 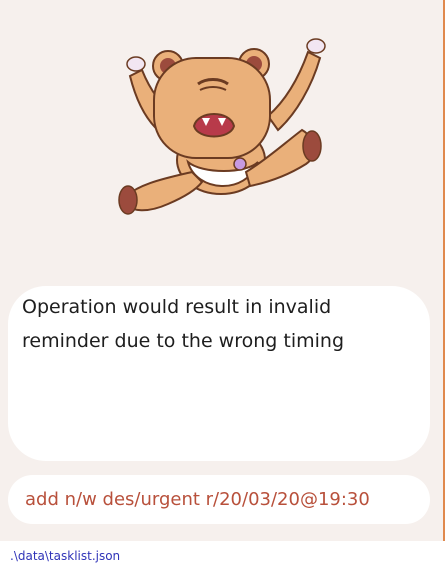 I want to click on command-box, so click(x=219, y=499).